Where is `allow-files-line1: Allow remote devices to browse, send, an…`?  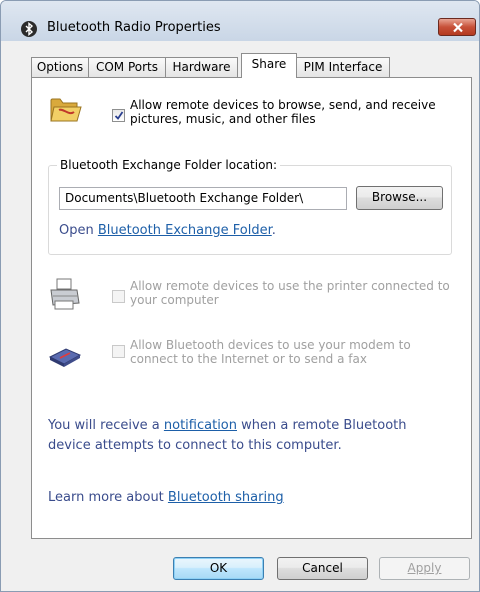 allow-files-line1: Allow remote devices to browse, send, an… is located at coordinates (283, 105).